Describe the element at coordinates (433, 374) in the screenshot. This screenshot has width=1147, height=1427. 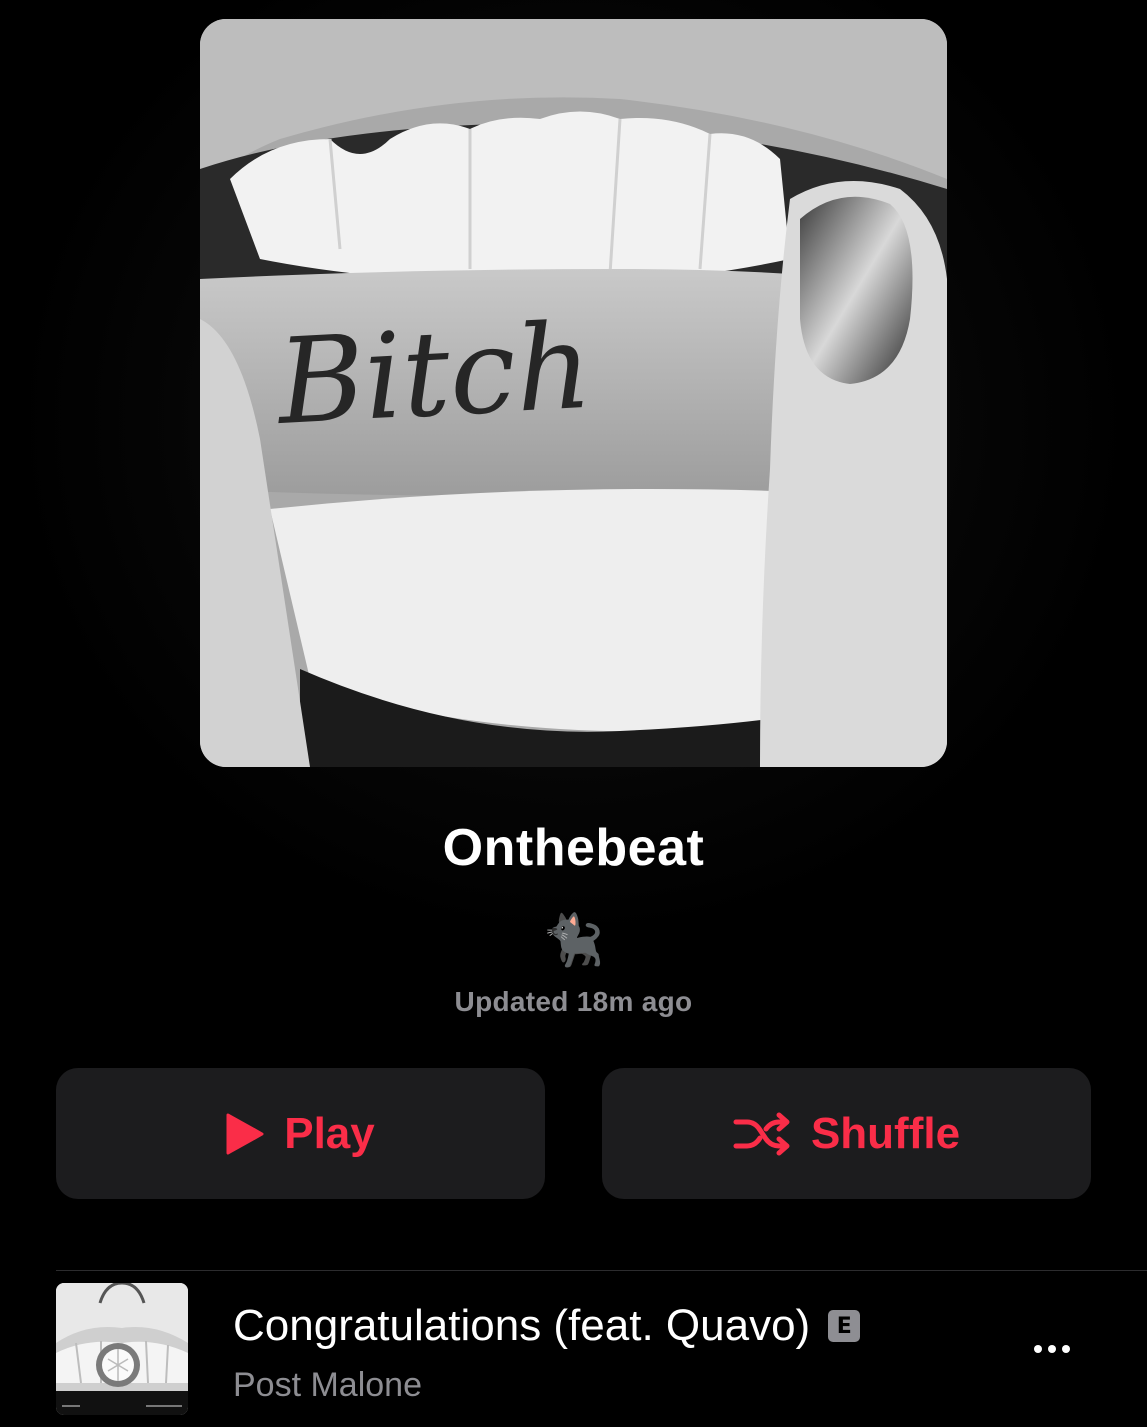
I see `svg-text: Bitch` at that location.